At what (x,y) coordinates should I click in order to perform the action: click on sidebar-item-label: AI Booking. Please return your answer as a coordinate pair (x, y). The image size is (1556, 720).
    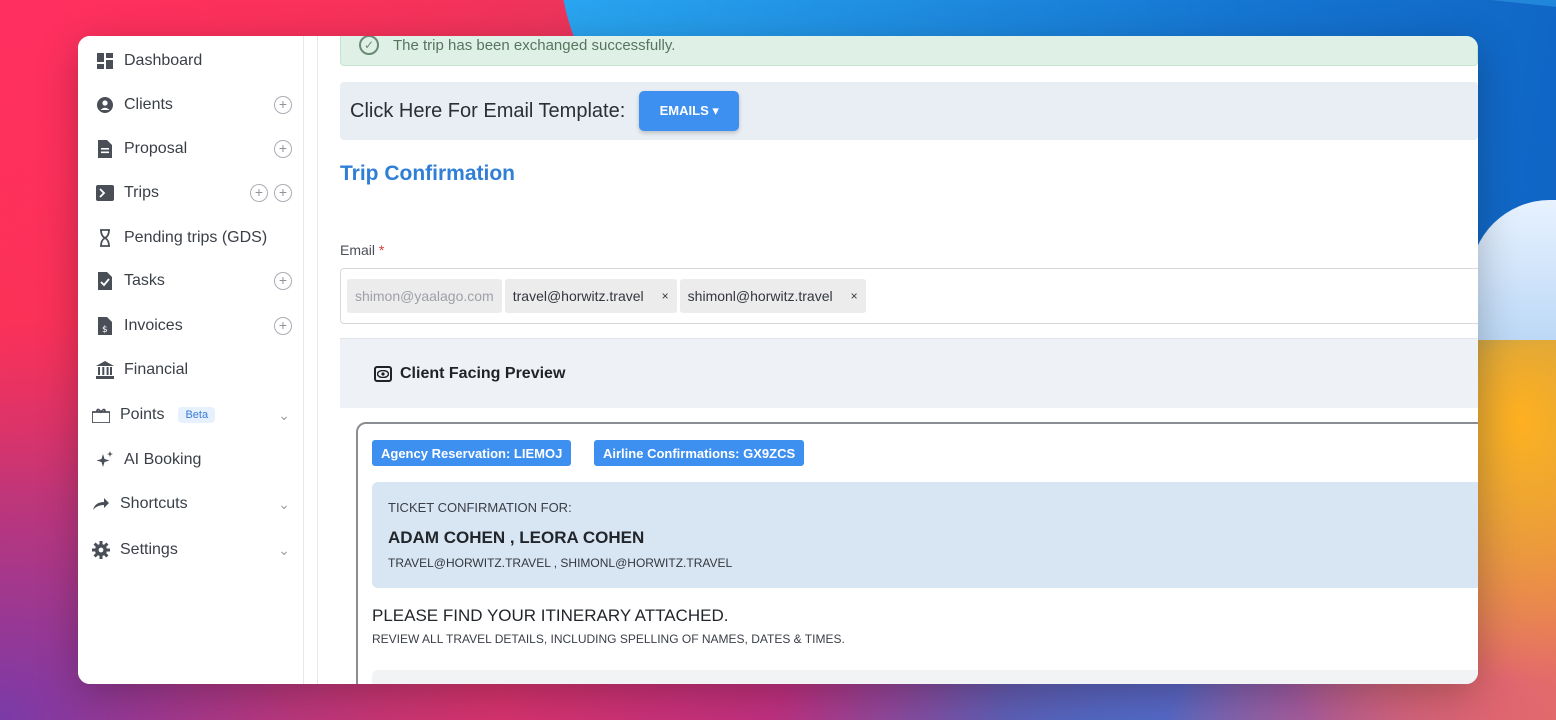
    Looking at the image, I should click on (163, 459).